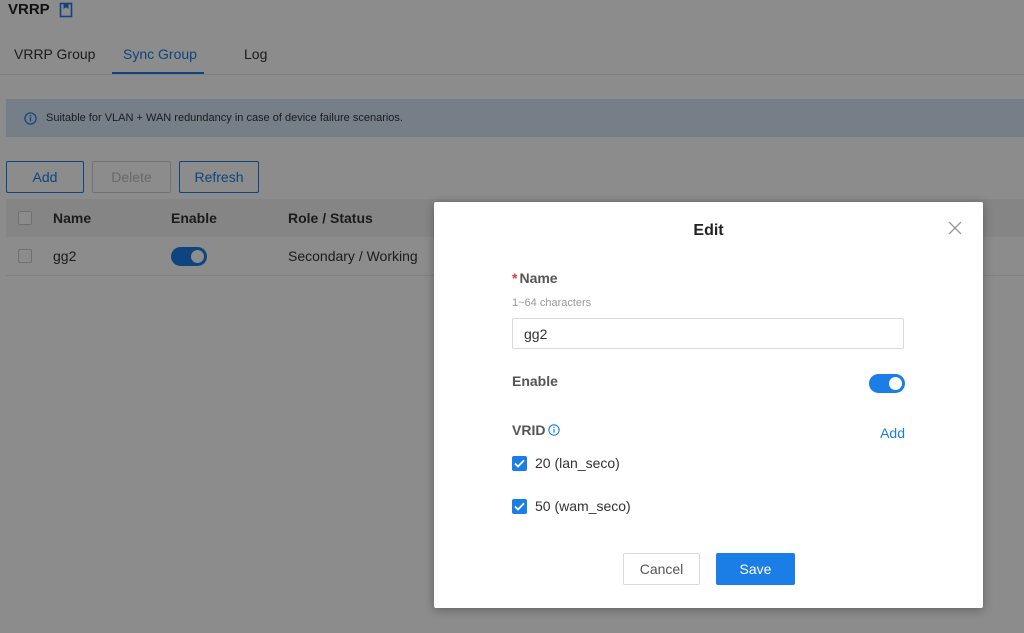  What do you see at coordinates (583, 506) in the screenshot?
I see `vrid-item-label: 50 (wam_seco)` at bounding box center [583, 506].